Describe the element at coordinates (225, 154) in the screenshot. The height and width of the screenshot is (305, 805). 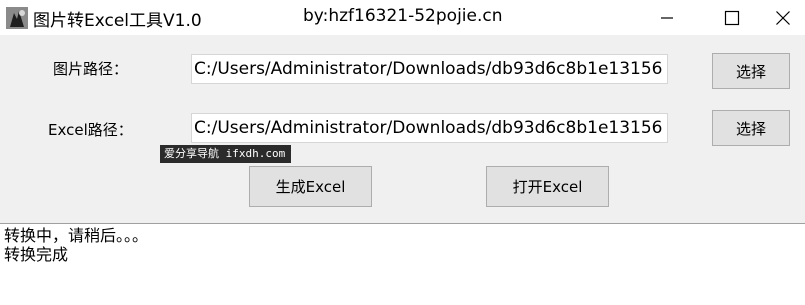
I see `watermark-overlay: 爱分享导航 ifxdh.com` at that location.